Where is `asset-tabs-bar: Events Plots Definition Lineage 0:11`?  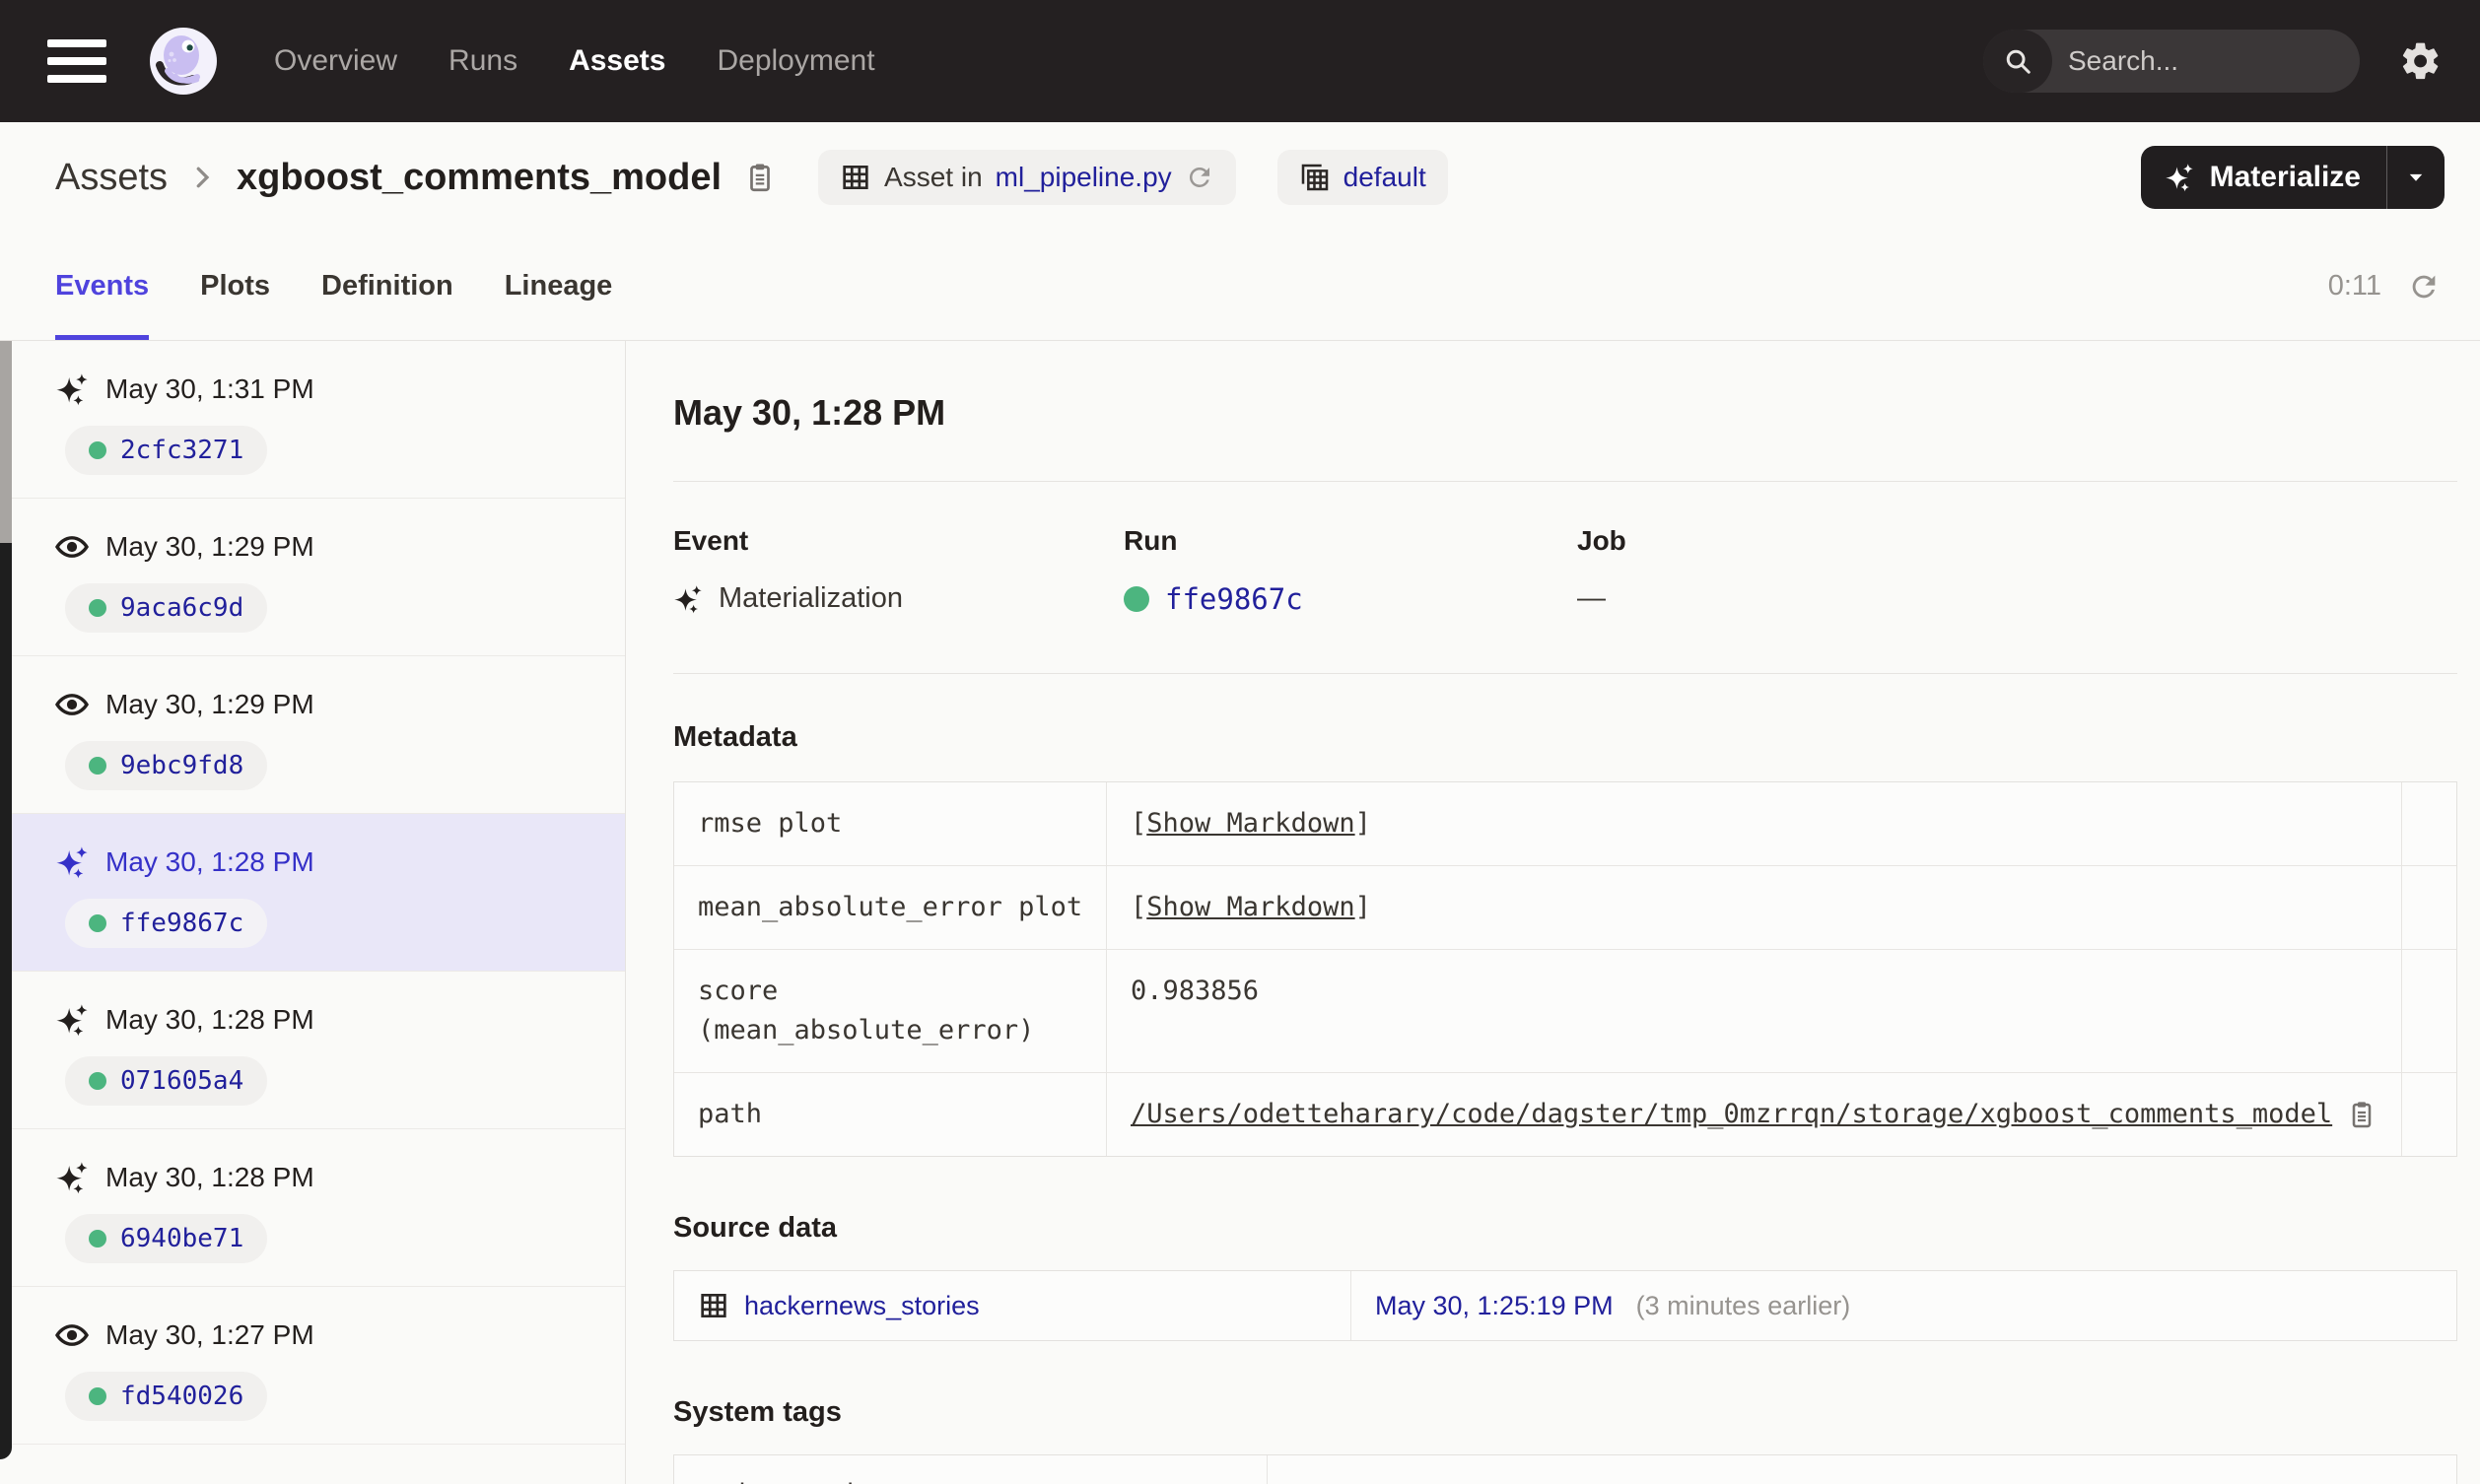
asset-tabs-bar: Events Plots Definition Lineage 0:11 is located at coordinates (1240, 287).